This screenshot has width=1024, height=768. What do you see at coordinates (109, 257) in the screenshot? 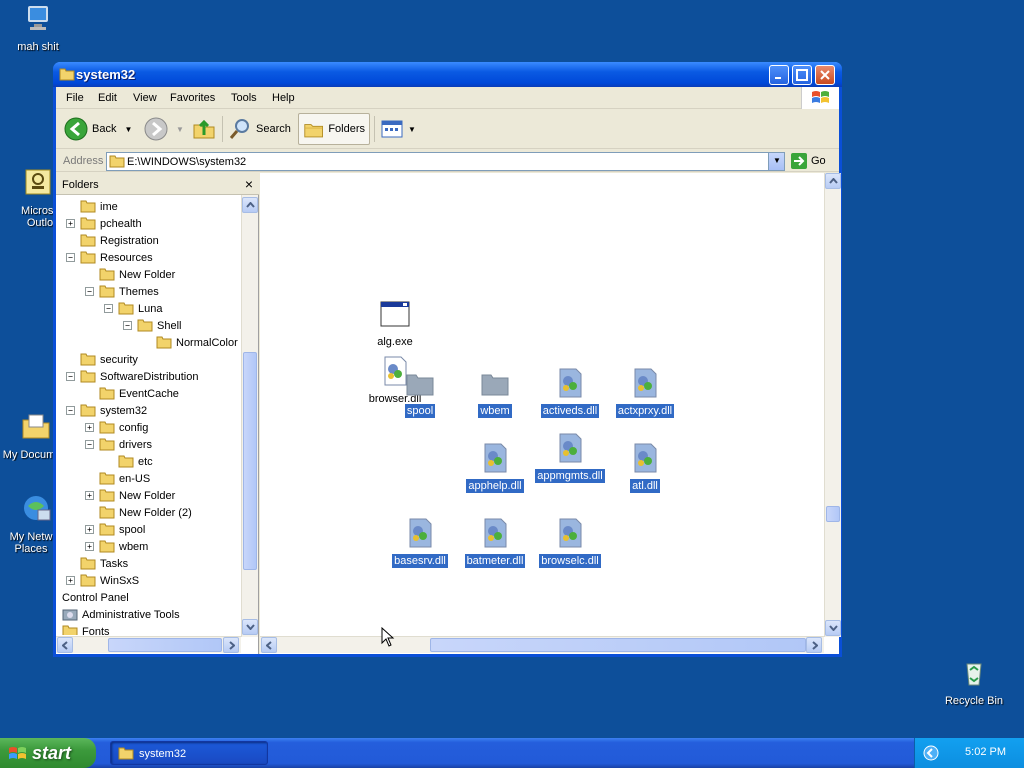
I see `tree-item: − Resources` at bounding box center [109, 257].